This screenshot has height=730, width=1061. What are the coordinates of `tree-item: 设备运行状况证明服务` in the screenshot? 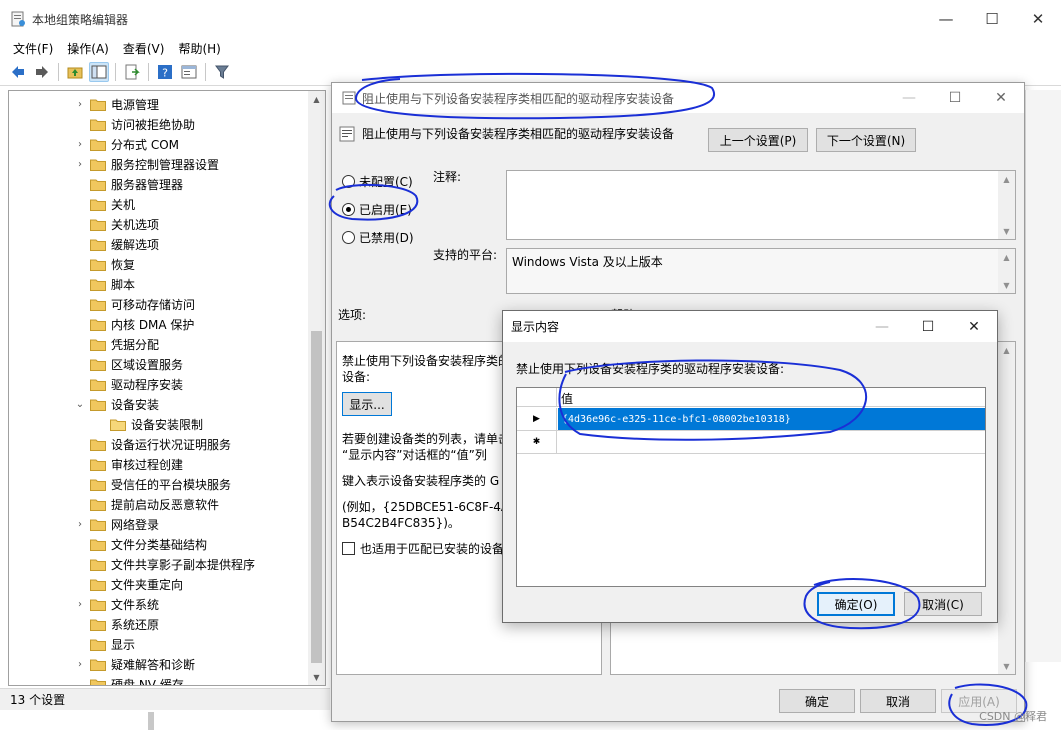 It's located at (159, 444).